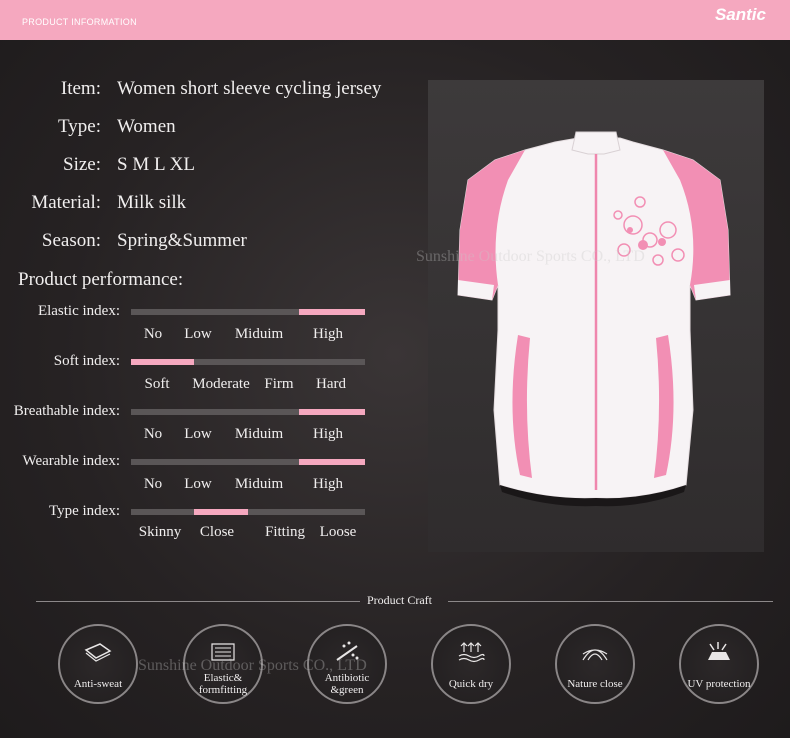 The width and height of the screenshot is (790, 738). I want to click on index-option: Fitting, so click(285, 532).